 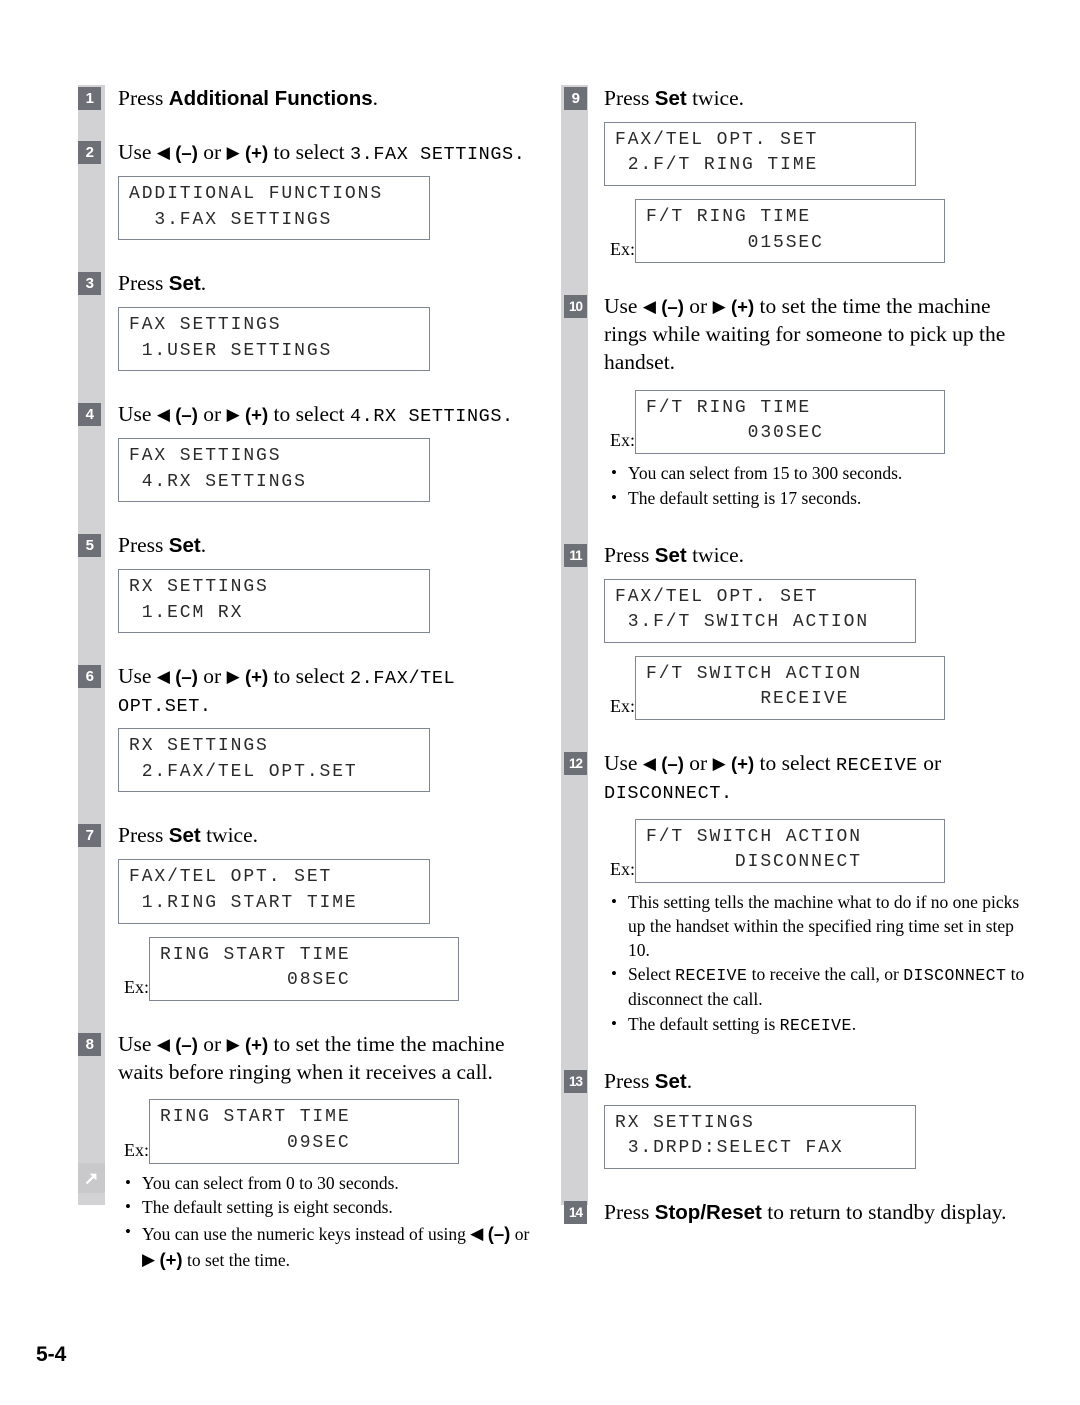 I want to click on note-item: The default setting is eight seconds., so click(x=334, y=1207).